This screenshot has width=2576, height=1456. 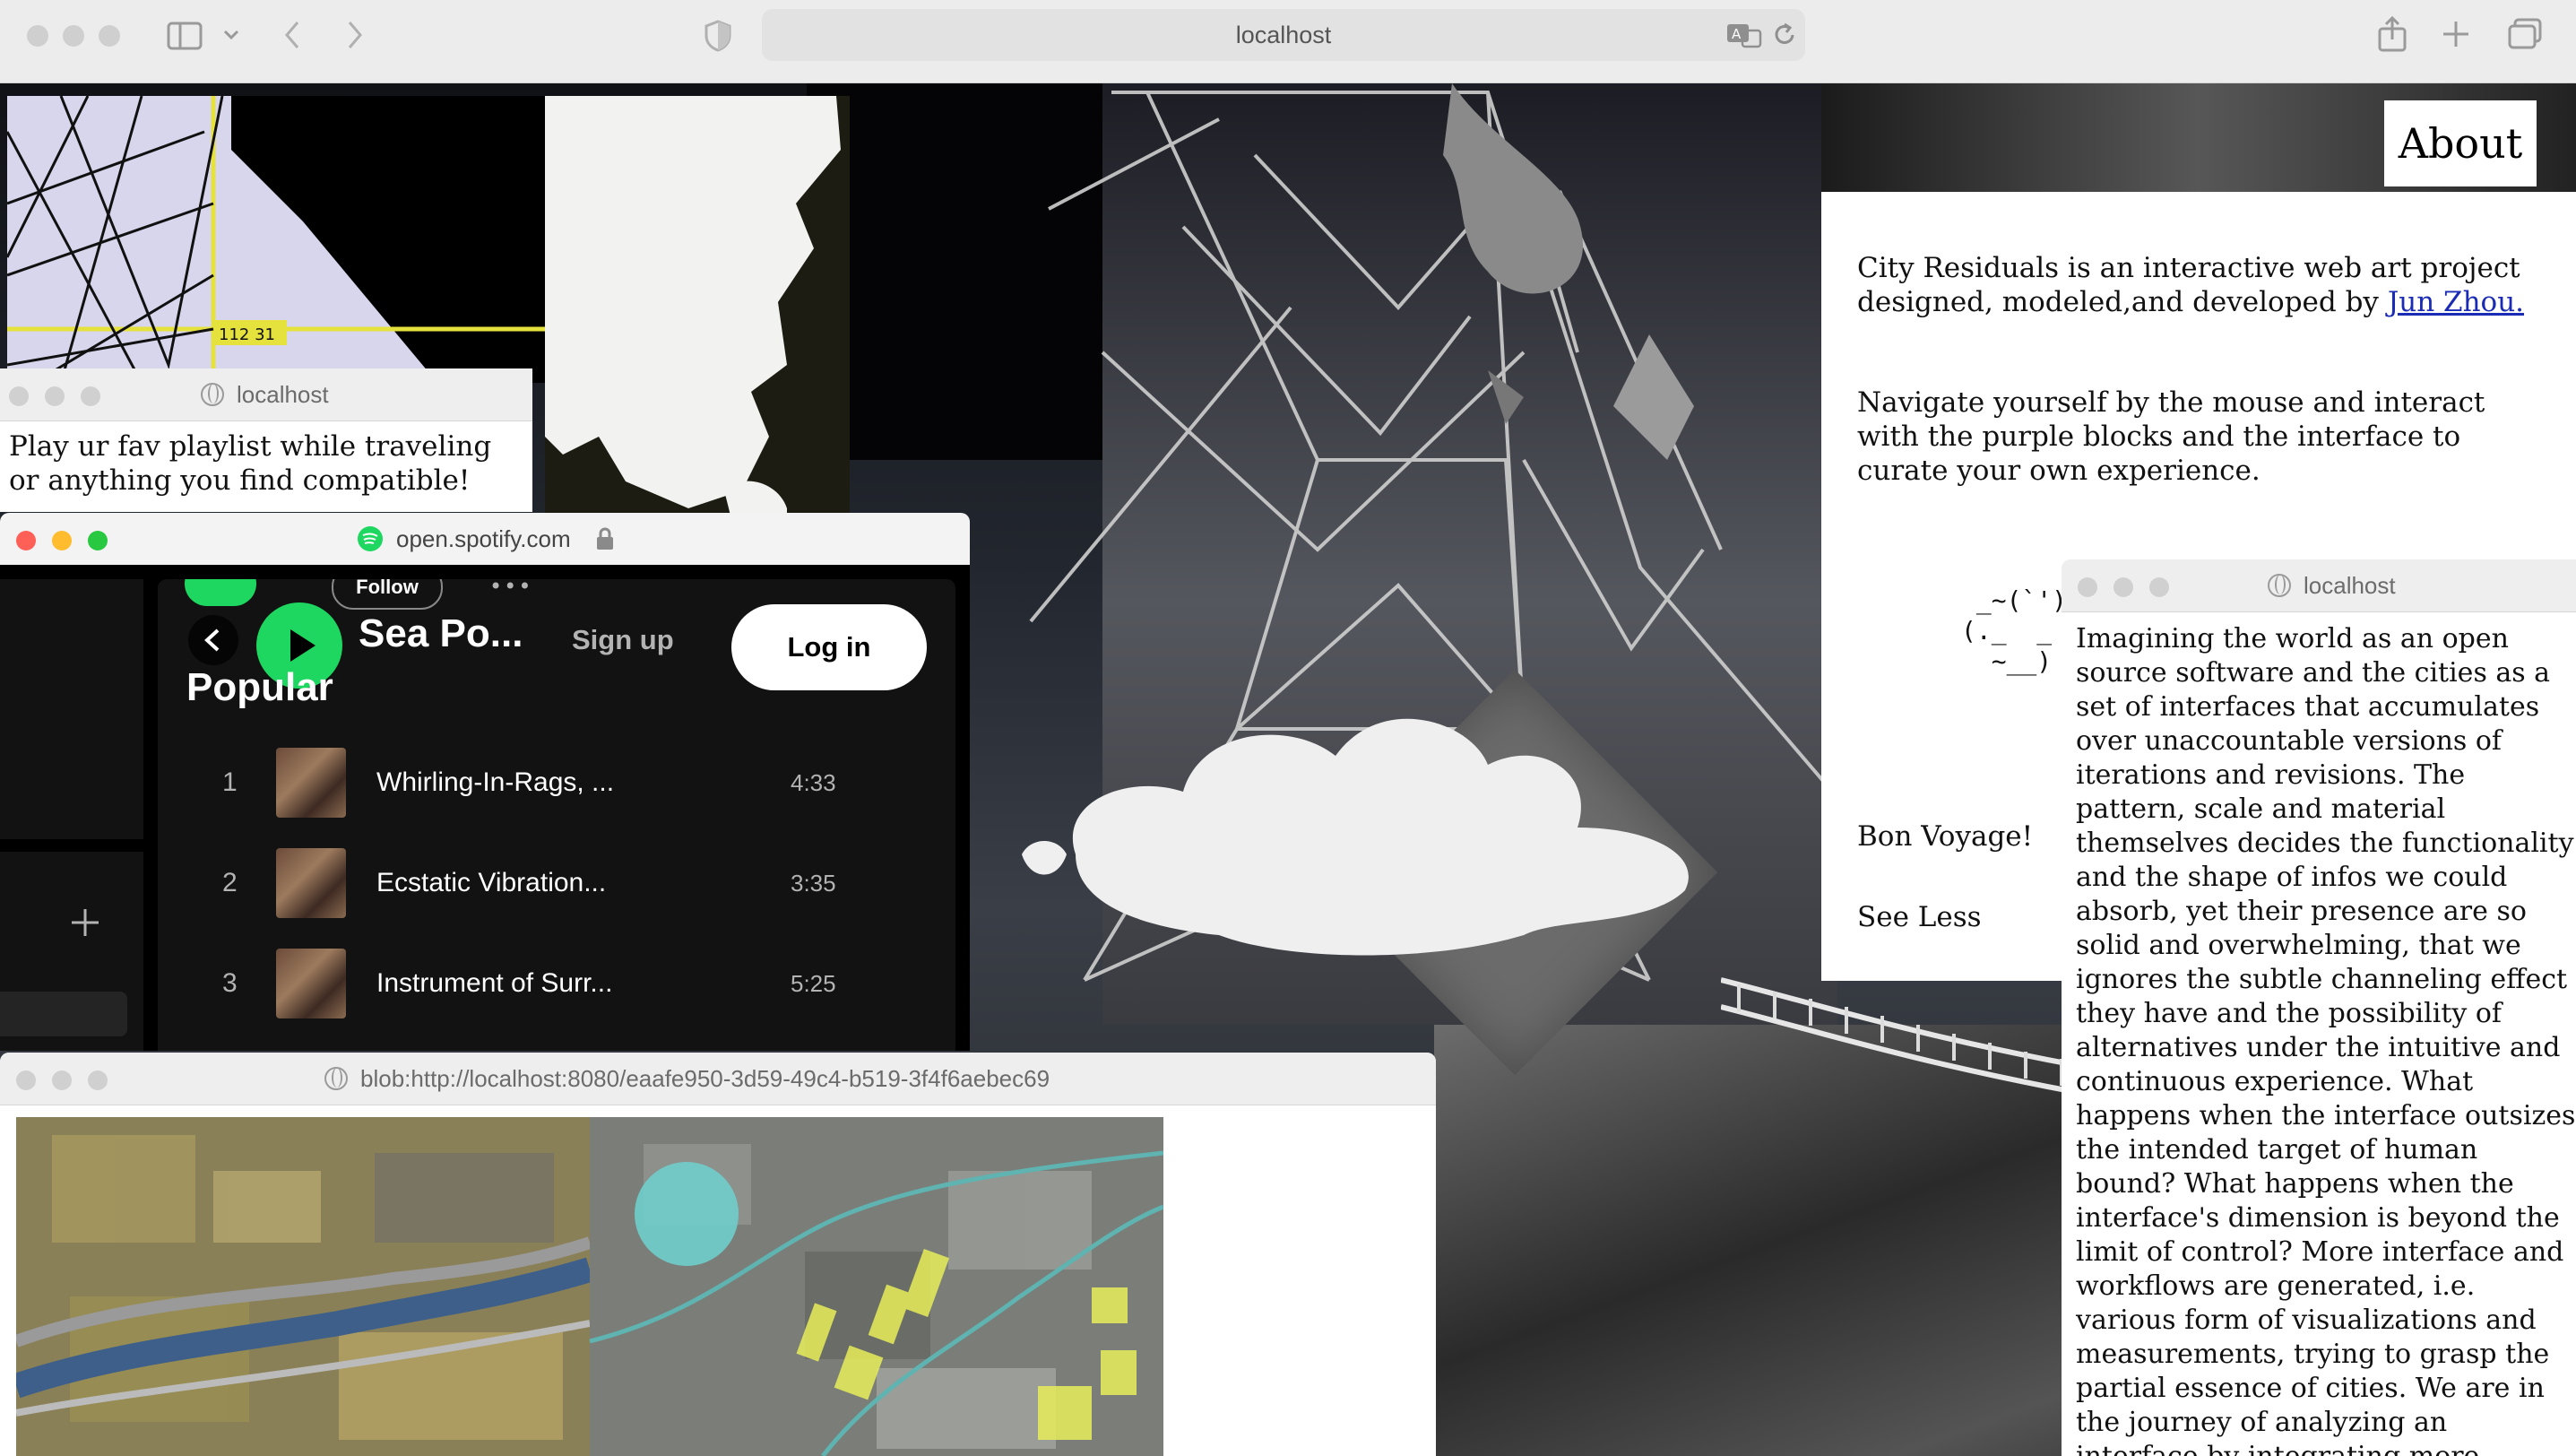 I want to click on add-icon, so click(x=85, y=922).